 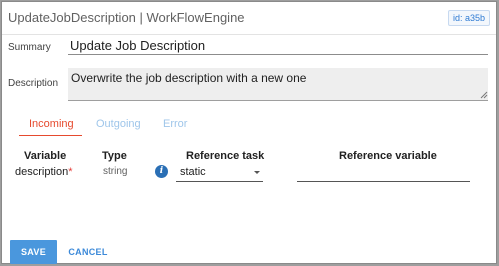 What do you see at coordinates (51, 124) in the screenshot?
I see `tab-incoming: Incoming` at bounding box center [51, 124].